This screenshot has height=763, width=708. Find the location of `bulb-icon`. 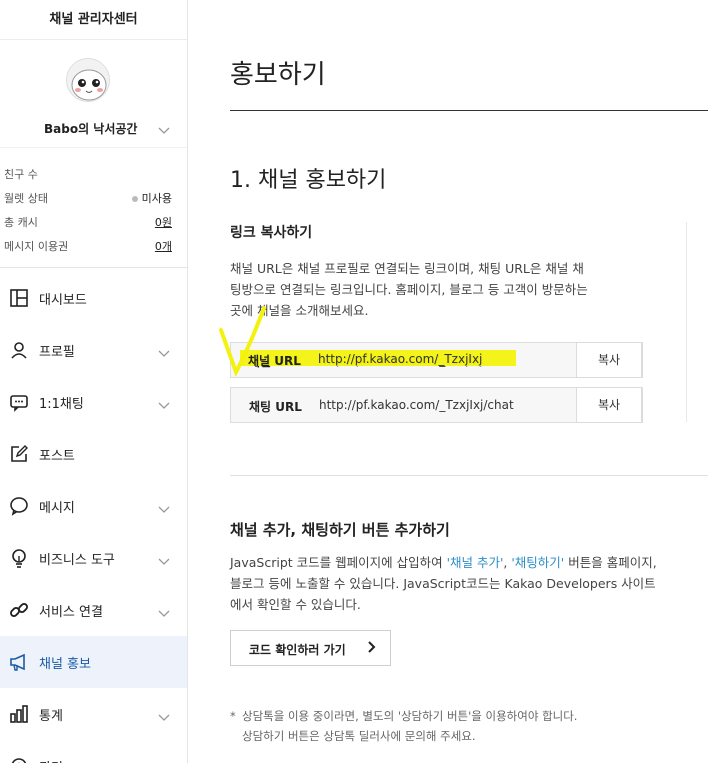

bulb-icon is located at coordinates (19, 558).